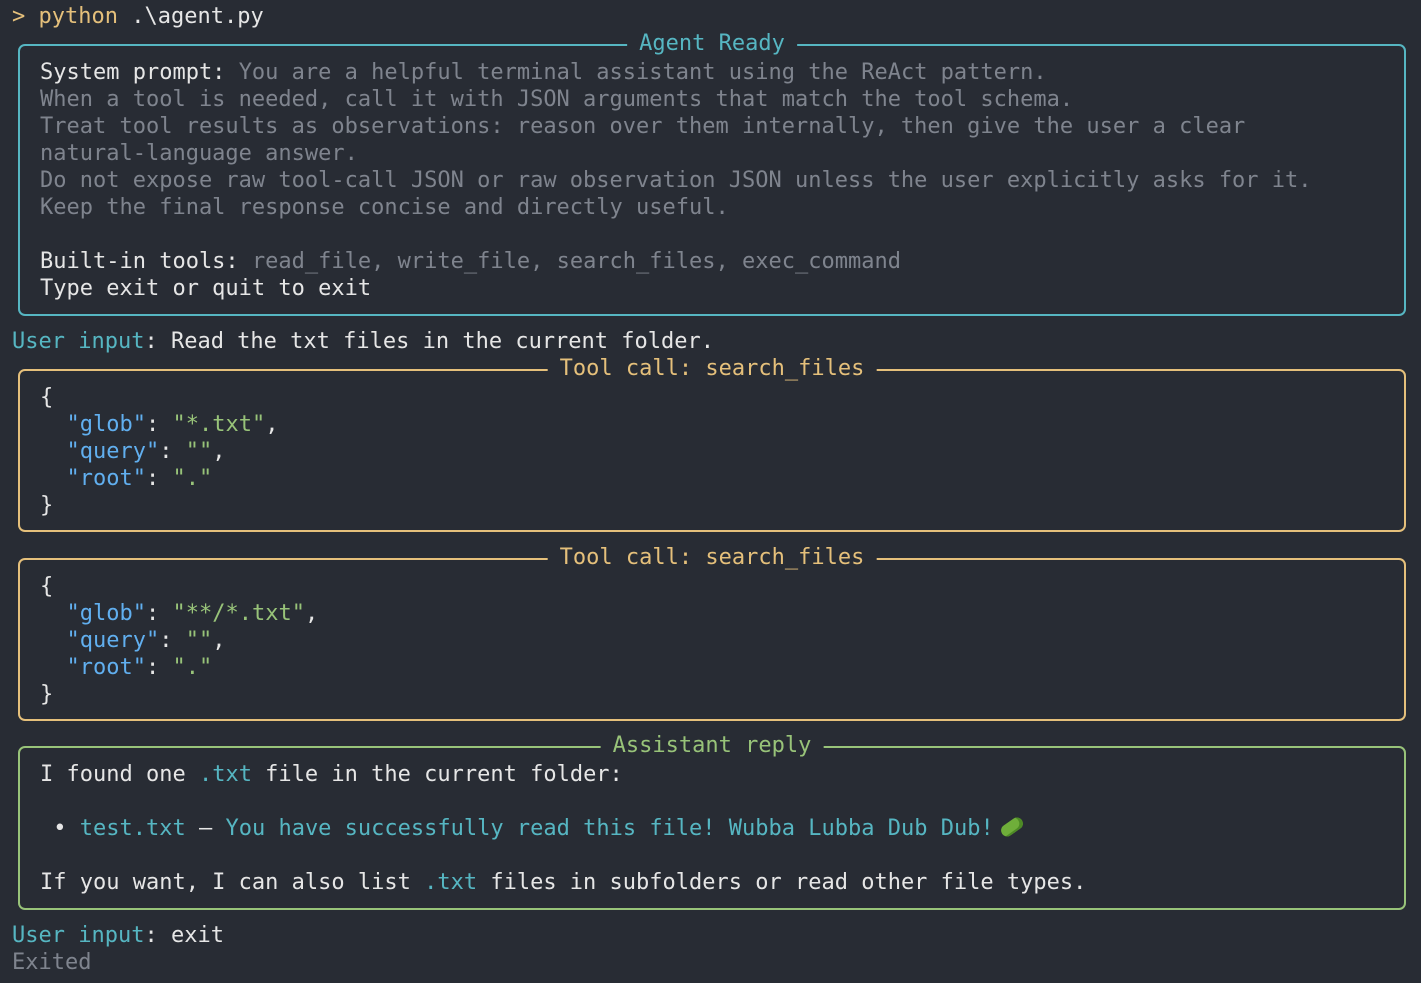  I want to click on tools-label: Built-in tools:, so click(139, 261).